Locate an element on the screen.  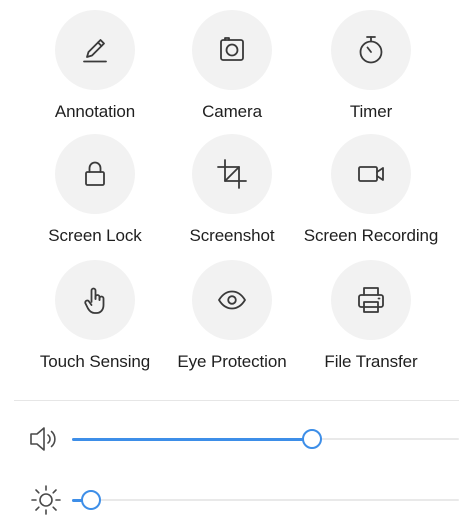
screen-lock-tile: Screen Lock is located at coordinates (95, 190).